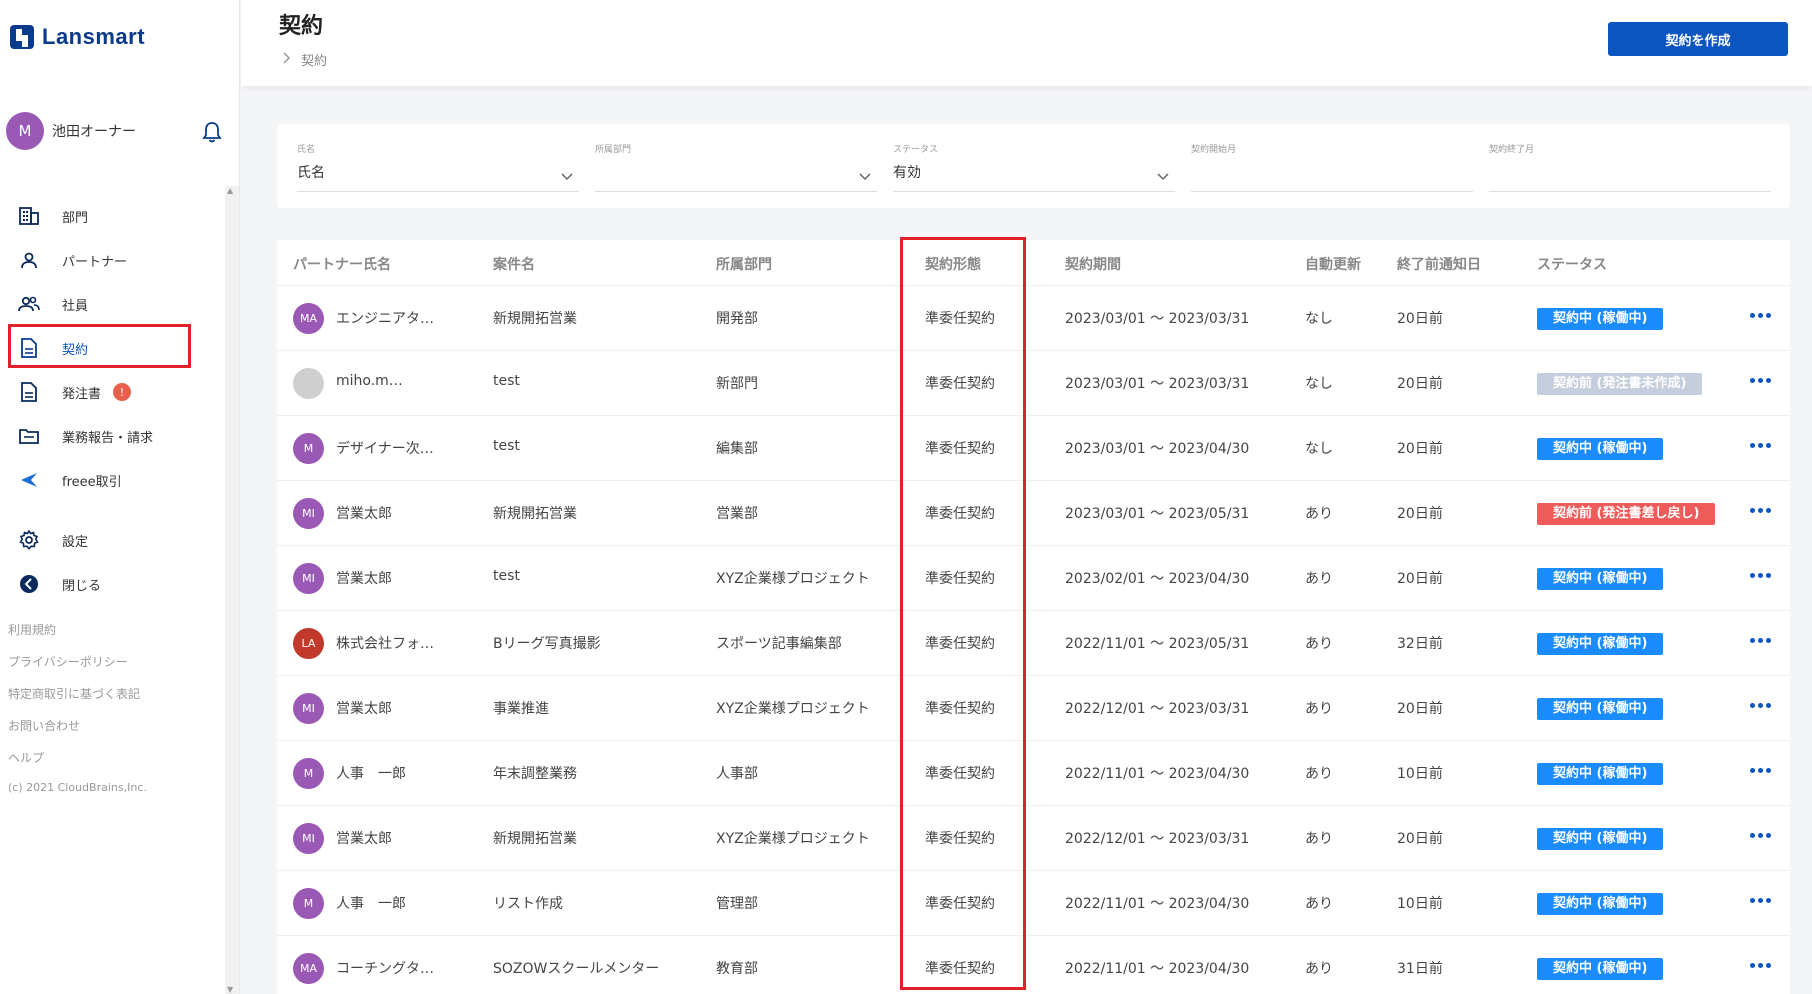 The width and height of the screenshot is (1812, 994). Describe the element at coordinates (438, 167) in the screenshot. I see `name-filter: 氏名 氏名` at that location.